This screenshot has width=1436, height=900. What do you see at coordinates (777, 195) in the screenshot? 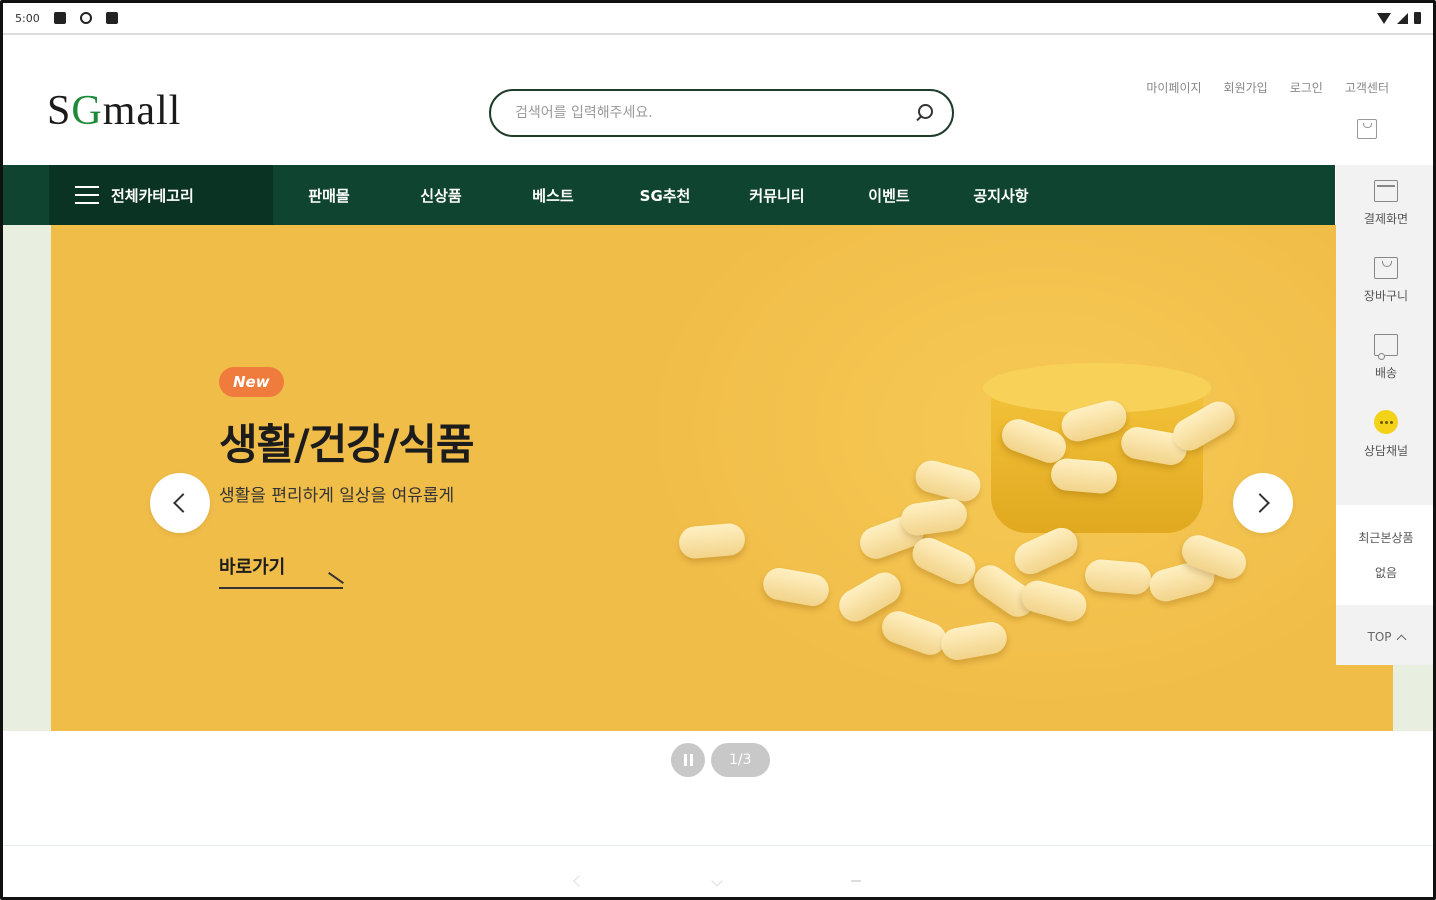
I see `nav-item-community: 커뮤니티` at bounding box center [777, 195].